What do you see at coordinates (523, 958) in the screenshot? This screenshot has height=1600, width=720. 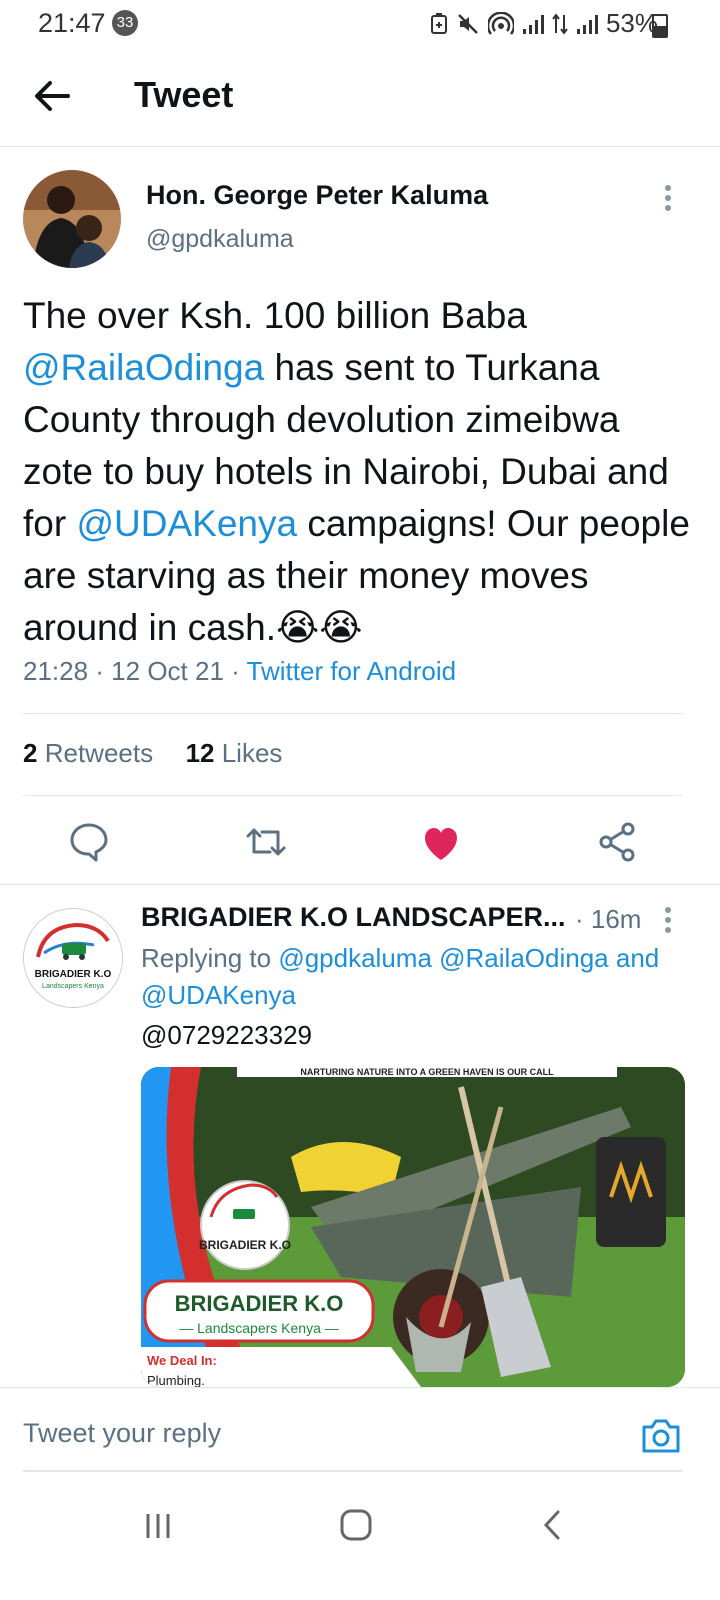 I see `replying-to-link: @RailaOdinga` at bounding box center [523, 958].